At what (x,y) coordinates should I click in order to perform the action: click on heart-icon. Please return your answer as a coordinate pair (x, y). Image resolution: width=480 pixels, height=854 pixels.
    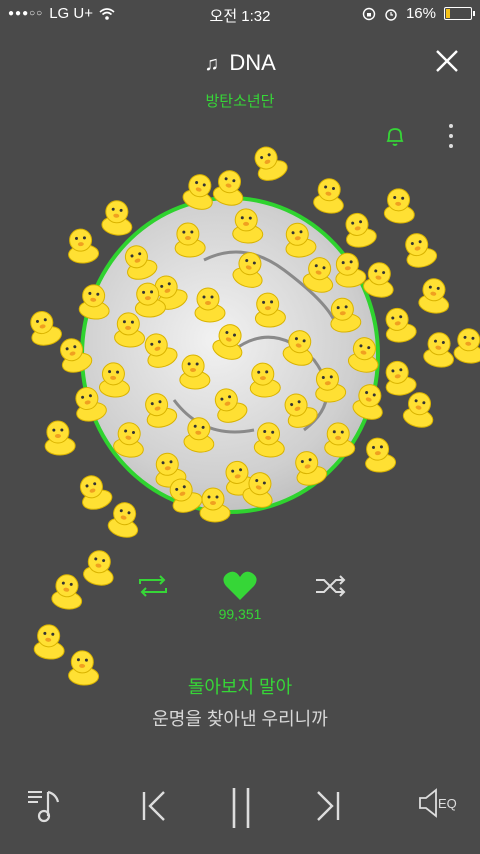
    Looking at the image, I should click on (240, 586).